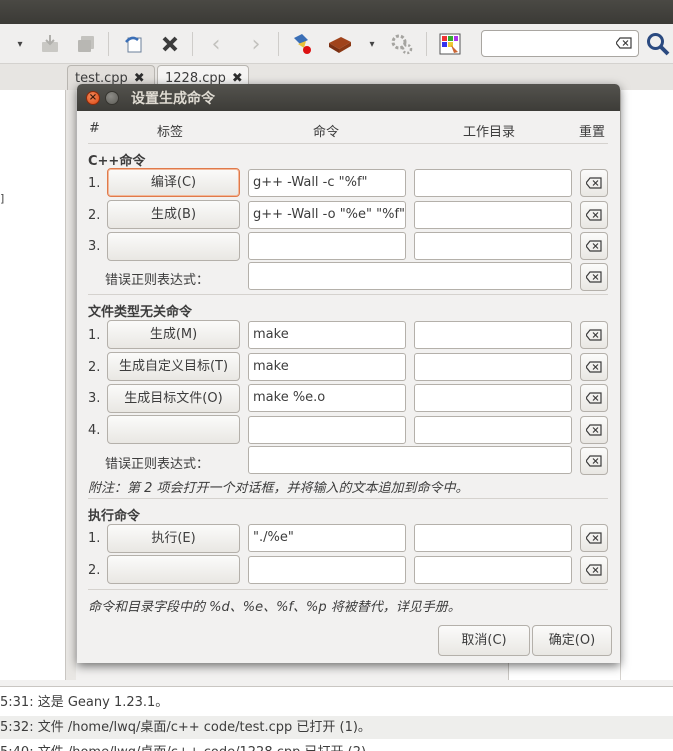 This screenshot has width=673, height=751. I want to click on build-icon, so click(340, 44).